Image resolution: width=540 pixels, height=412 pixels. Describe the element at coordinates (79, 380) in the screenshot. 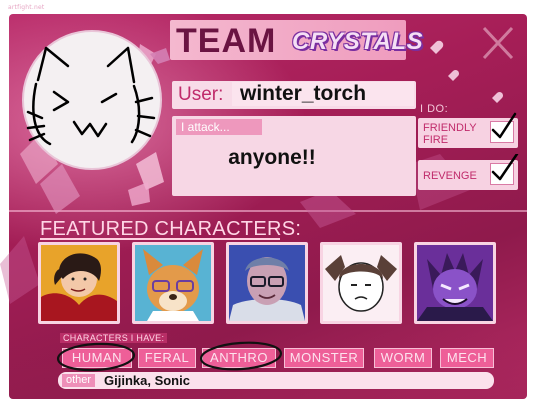

I see `other-label: other` at that location.